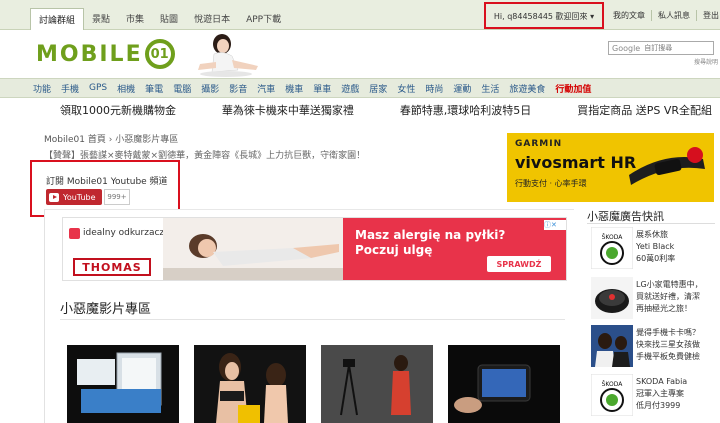 This screenshot has width=720, height=423. I want to click on category-link: 遊戲, so click(350, 88).